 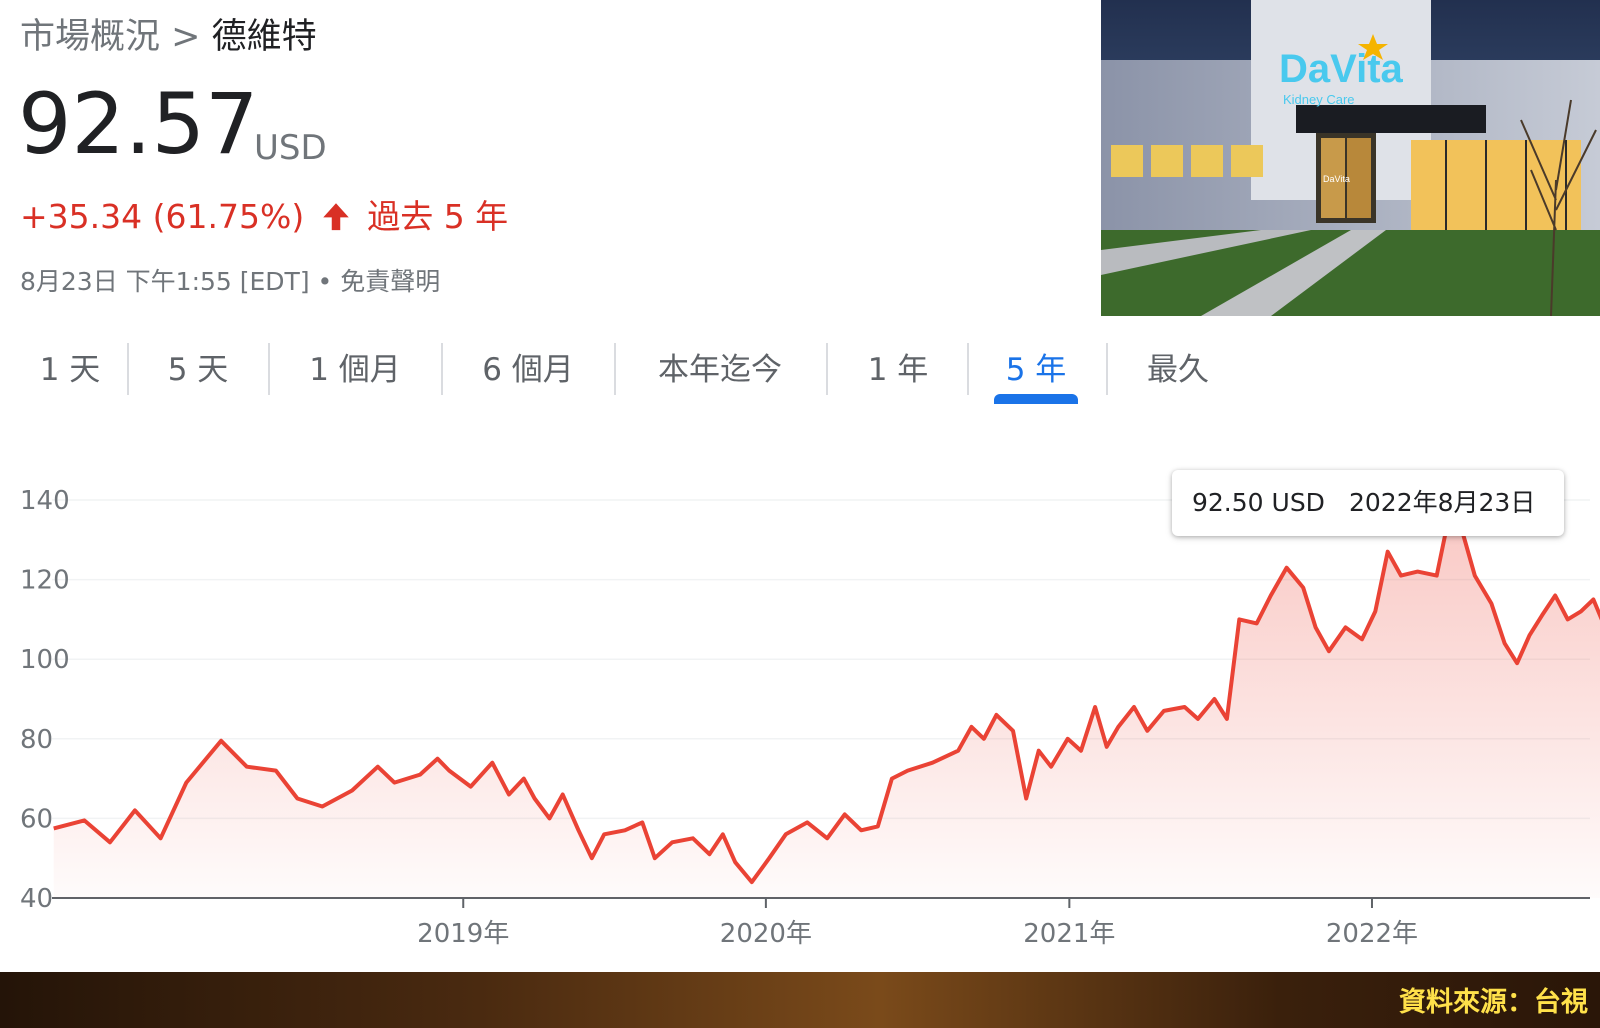 I want to click on stock-price: 92.57, so click(x=138, y=124).